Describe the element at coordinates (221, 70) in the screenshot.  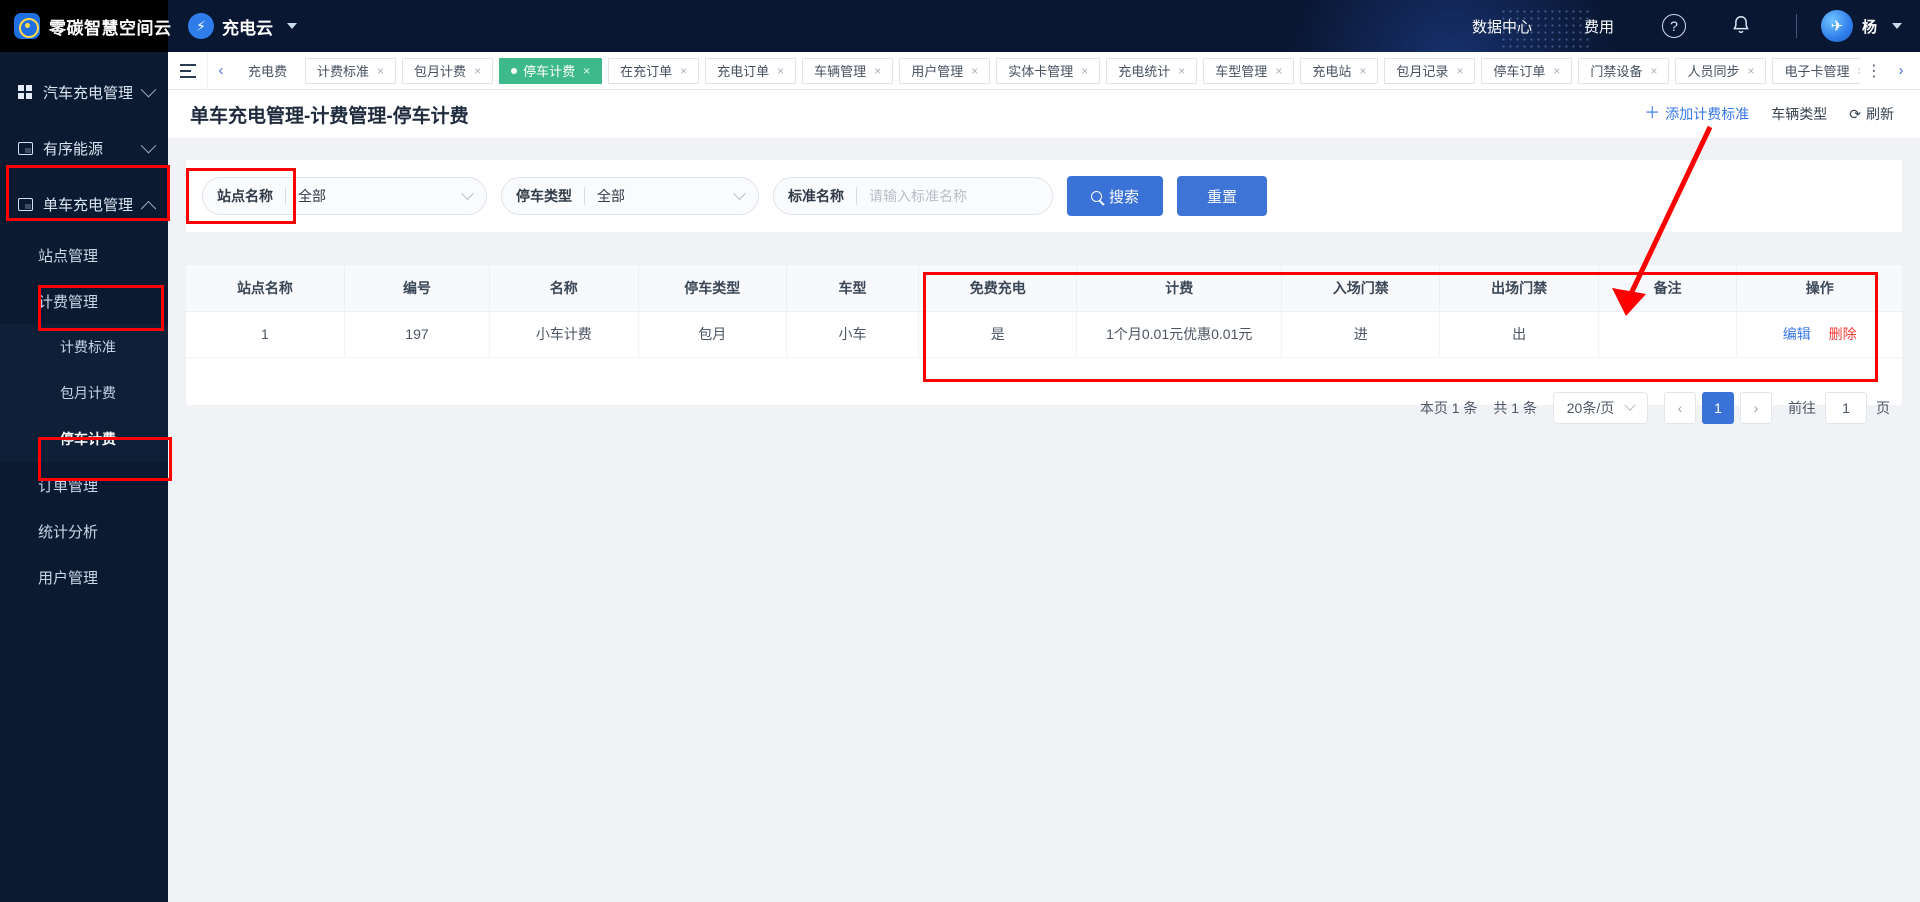
I see `tabs-scroll-left-icon: ‹` at that location.